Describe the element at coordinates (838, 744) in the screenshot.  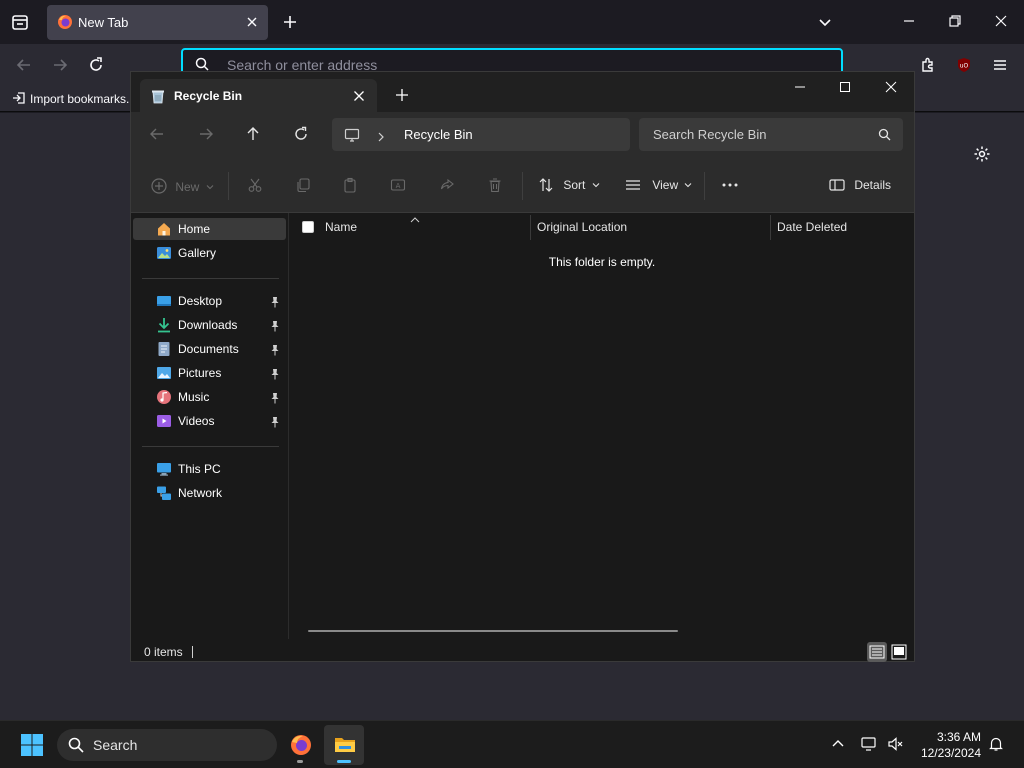
I see `show-hidden-icons-chevron-icon` at that location.